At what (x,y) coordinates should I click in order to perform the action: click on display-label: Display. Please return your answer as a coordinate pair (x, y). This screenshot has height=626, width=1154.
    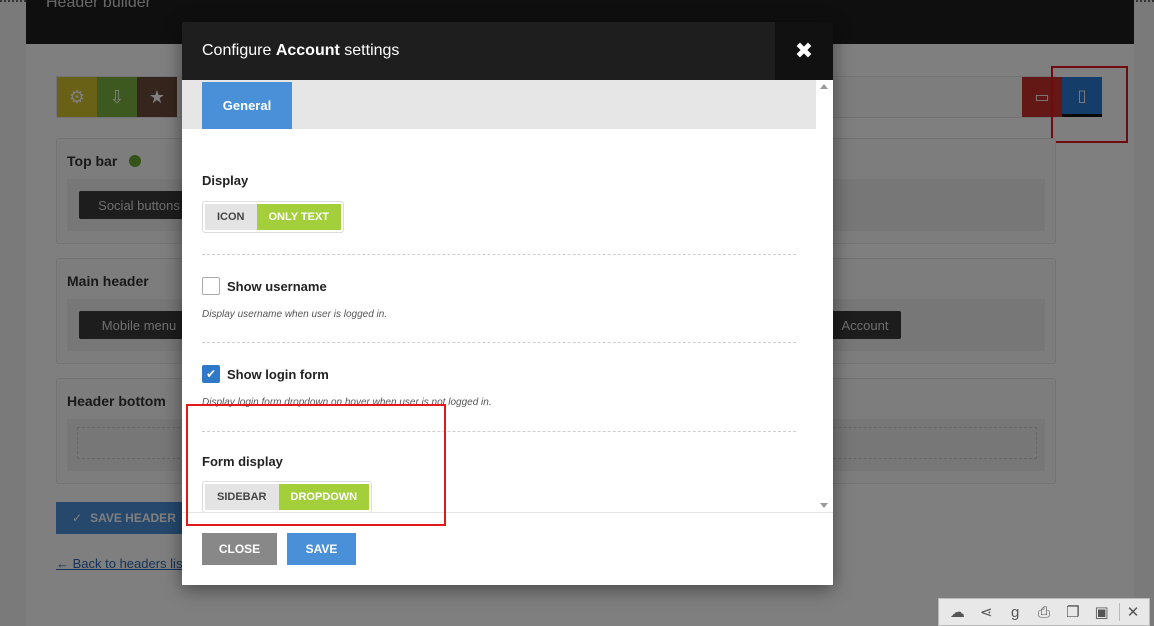
    Looking at the image, I should click on (225, 180).